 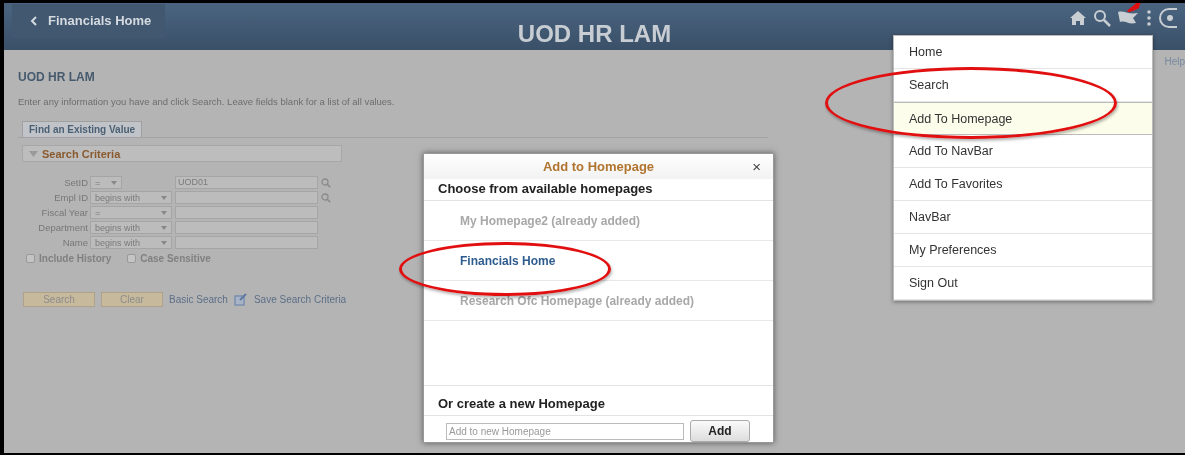 What do you see at coordinates (1128, 17) in the screenshot?
I see `flag-icon` at bounding box center [1128, 17].